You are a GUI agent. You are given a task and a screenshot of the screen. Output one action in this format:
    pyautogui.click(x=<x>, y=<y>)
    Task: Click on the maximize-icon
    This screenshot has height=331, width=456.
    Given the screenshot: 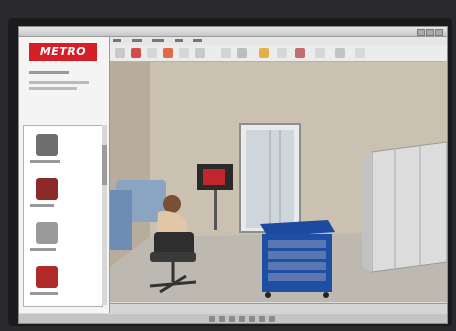 What is the action you would take?
    pyautogui.click(x=430, y=32)
    